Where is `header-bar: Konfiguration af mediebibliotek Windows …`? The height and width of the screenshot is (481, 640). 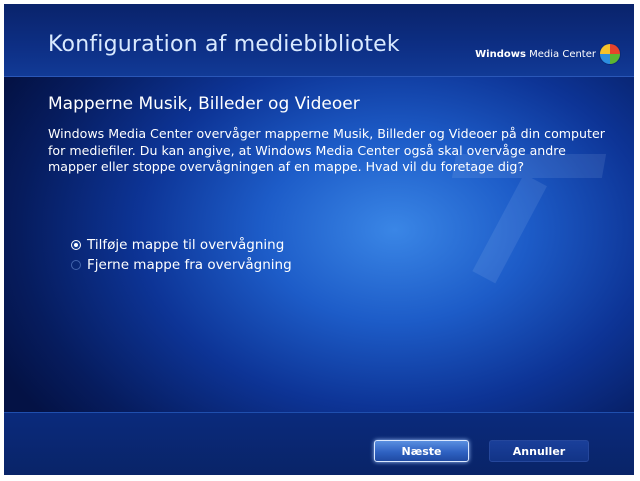
header-bar: Konfiguration af mediebibliotek Windows … is located at coordinates (319, 40).